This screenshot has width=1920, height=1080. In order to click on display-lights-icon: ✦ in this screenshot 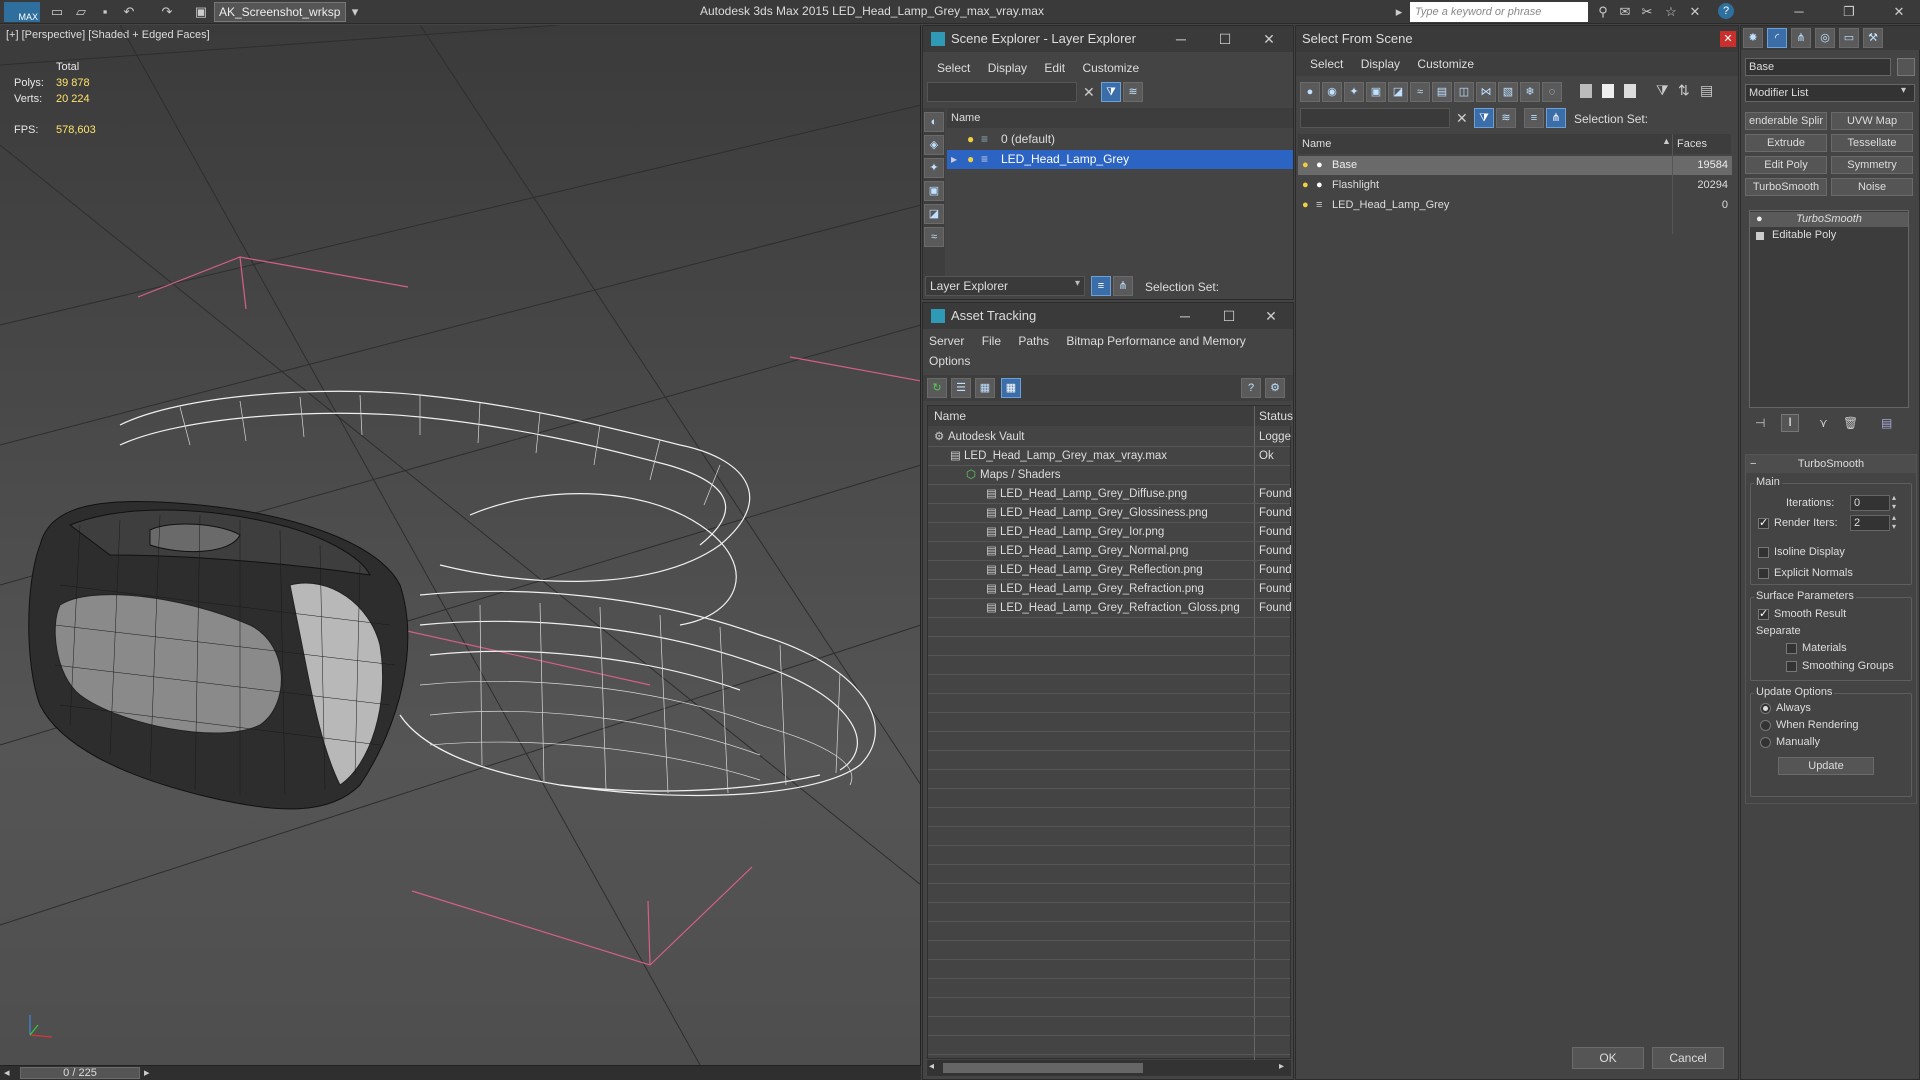, I will do `click(934, 168)`.